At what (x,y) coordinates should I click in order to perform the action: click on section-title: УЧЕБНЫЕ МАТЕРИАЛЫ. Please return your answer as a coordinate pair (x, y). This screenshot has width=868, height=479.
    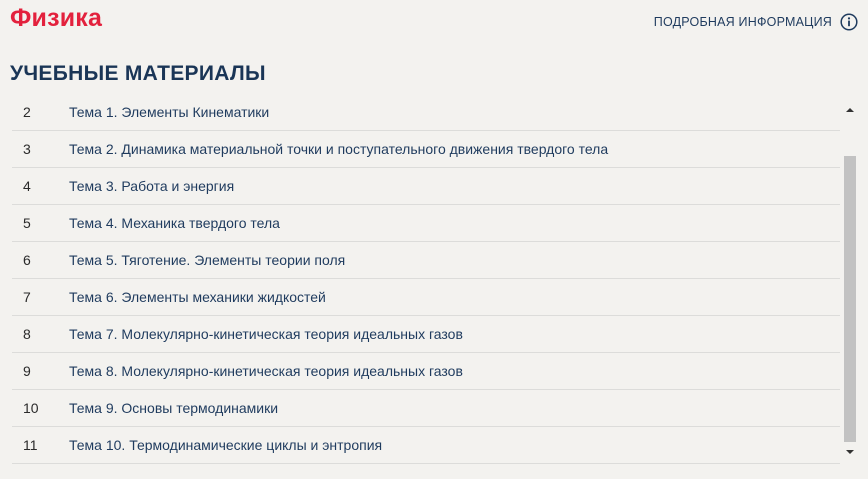
    Looking at the image, I should click on (138, 73).